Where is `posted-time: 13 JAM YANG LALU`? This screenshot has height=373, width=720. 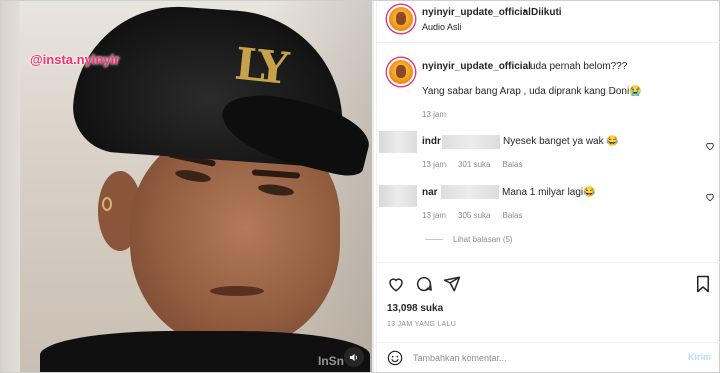
posted-time: 13 JAM YANG LALU is located at coordinates (422, 324).